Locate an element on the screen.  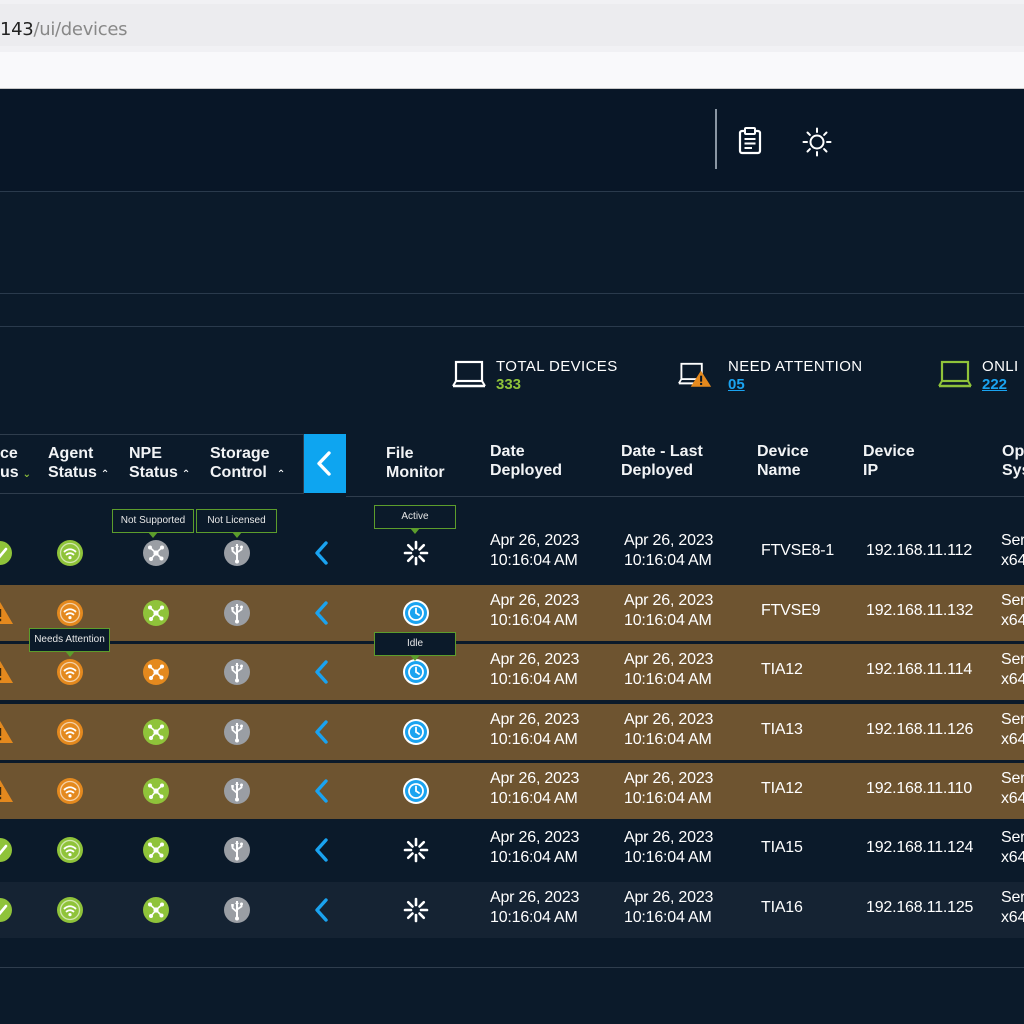
browser-address-bar: 143/ui/devices is located at coordinates (512, 26).